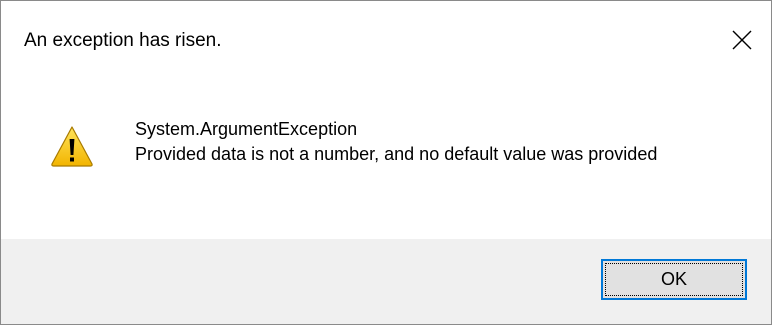 This screenshot has width=772, height=325. I want to click on ok-button: OK, so click(674, 279).